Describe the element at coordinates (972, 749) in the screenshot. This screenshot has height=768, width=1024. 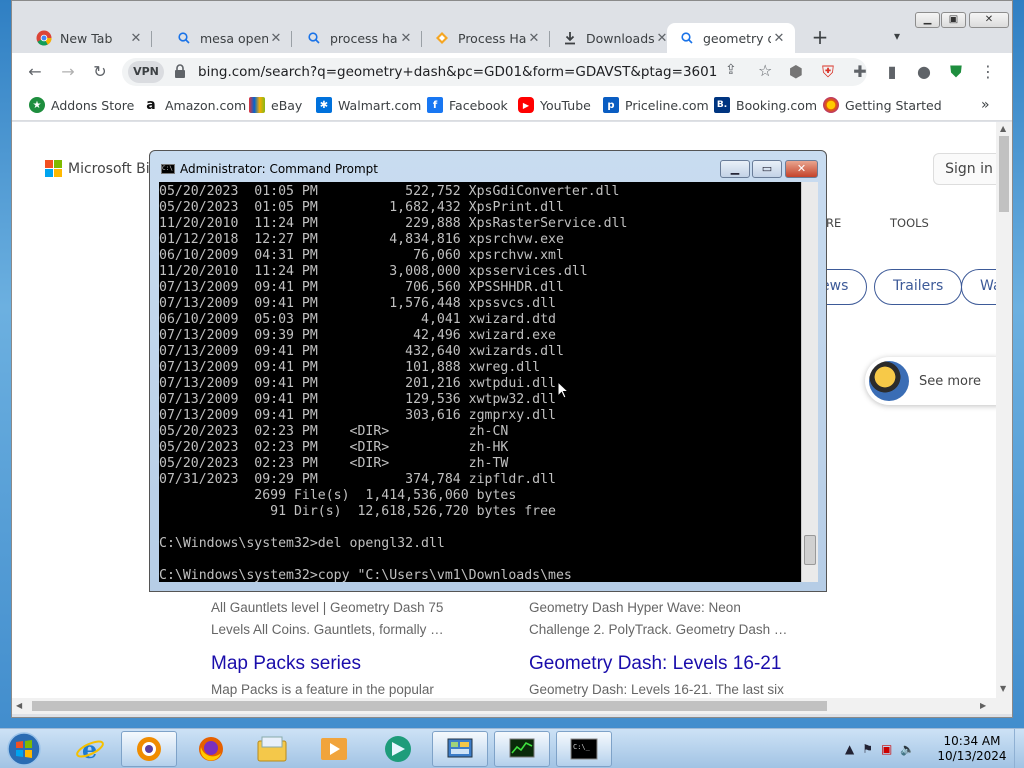
I see `clock: 10:34 AM 10/13/2024` at that location.